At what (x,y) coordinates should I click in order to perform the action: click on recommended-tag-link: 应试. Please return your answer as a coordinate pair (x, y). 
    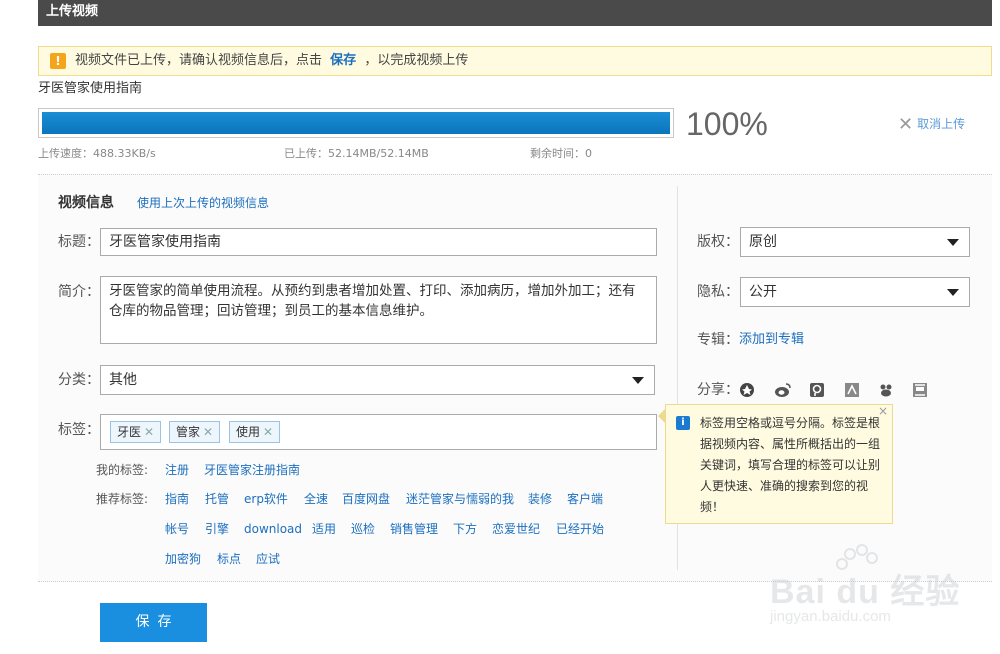
    Looking at the image, I should click on (268, 559).